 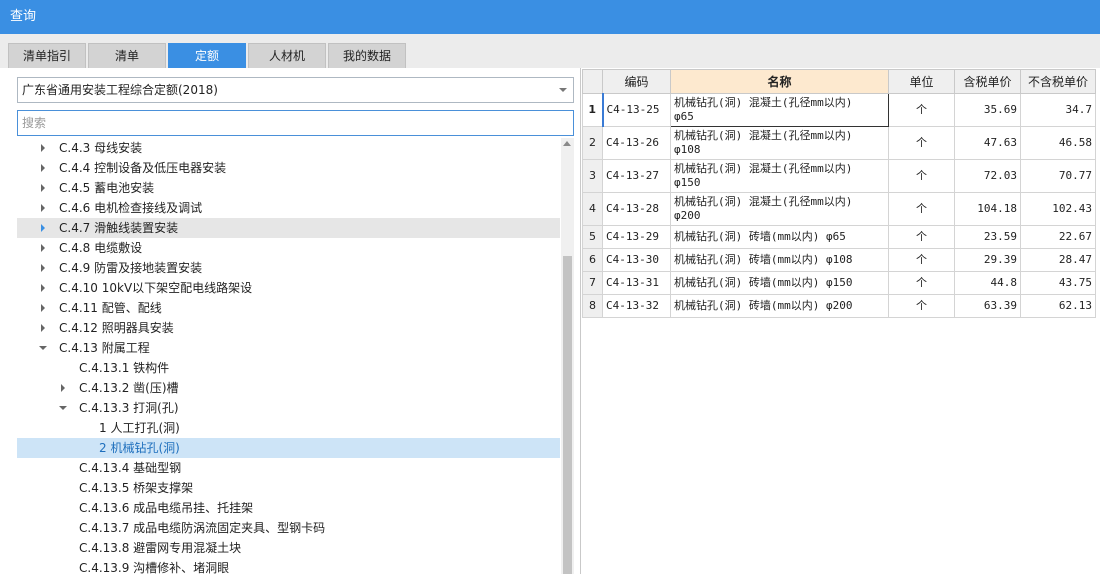 I want to click on price-without-tax-cell: 46.58, so click(x=1058, y=143).